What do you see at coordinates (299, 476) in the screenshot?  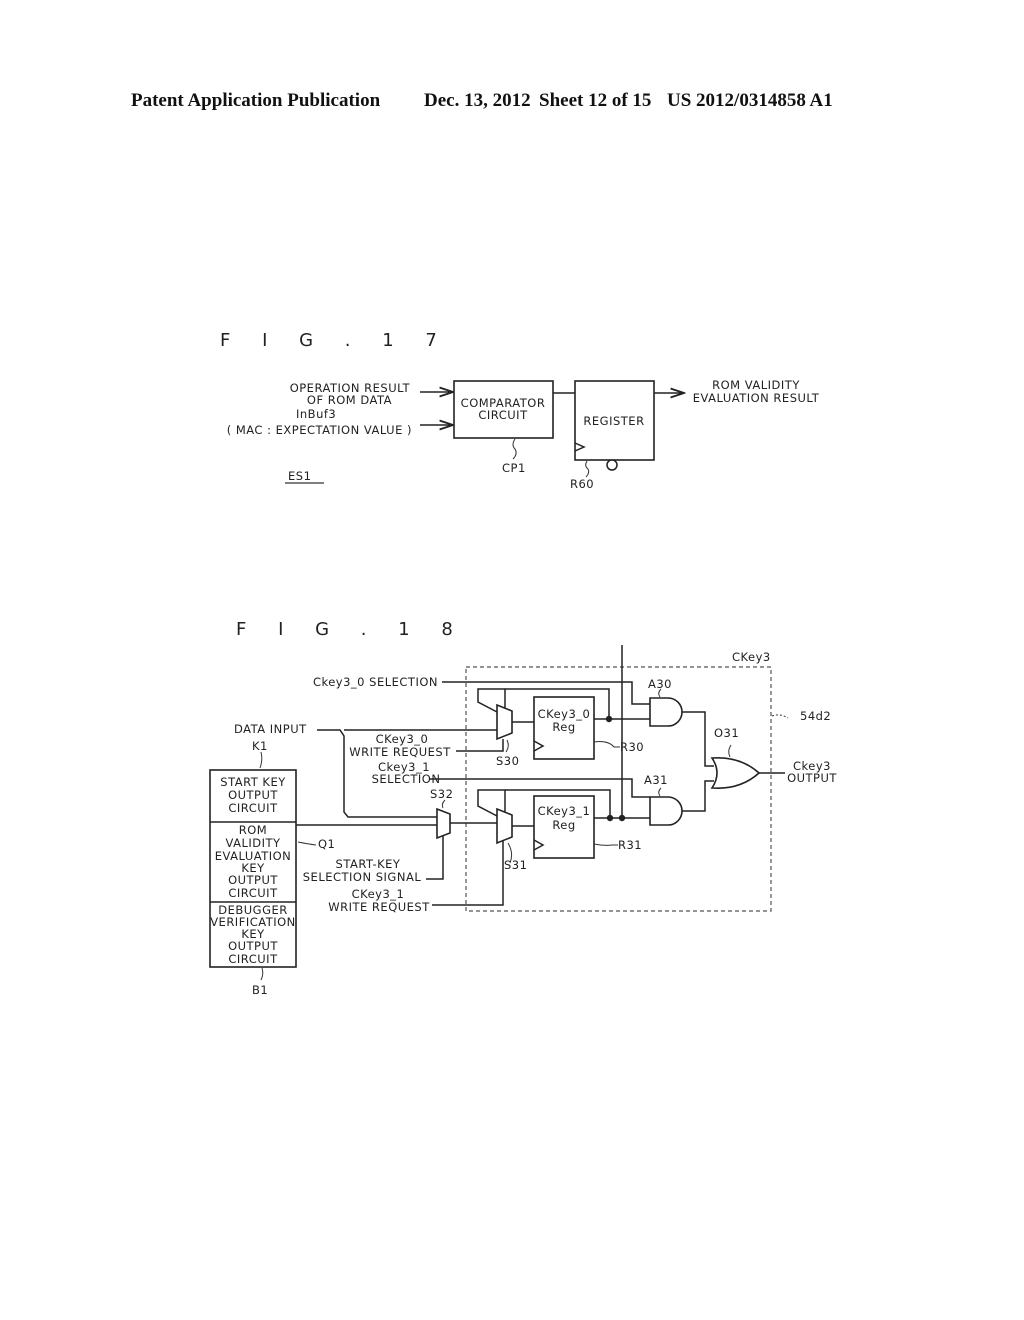 I see `es1-ref: ES1` at bounding box center [299, 476].